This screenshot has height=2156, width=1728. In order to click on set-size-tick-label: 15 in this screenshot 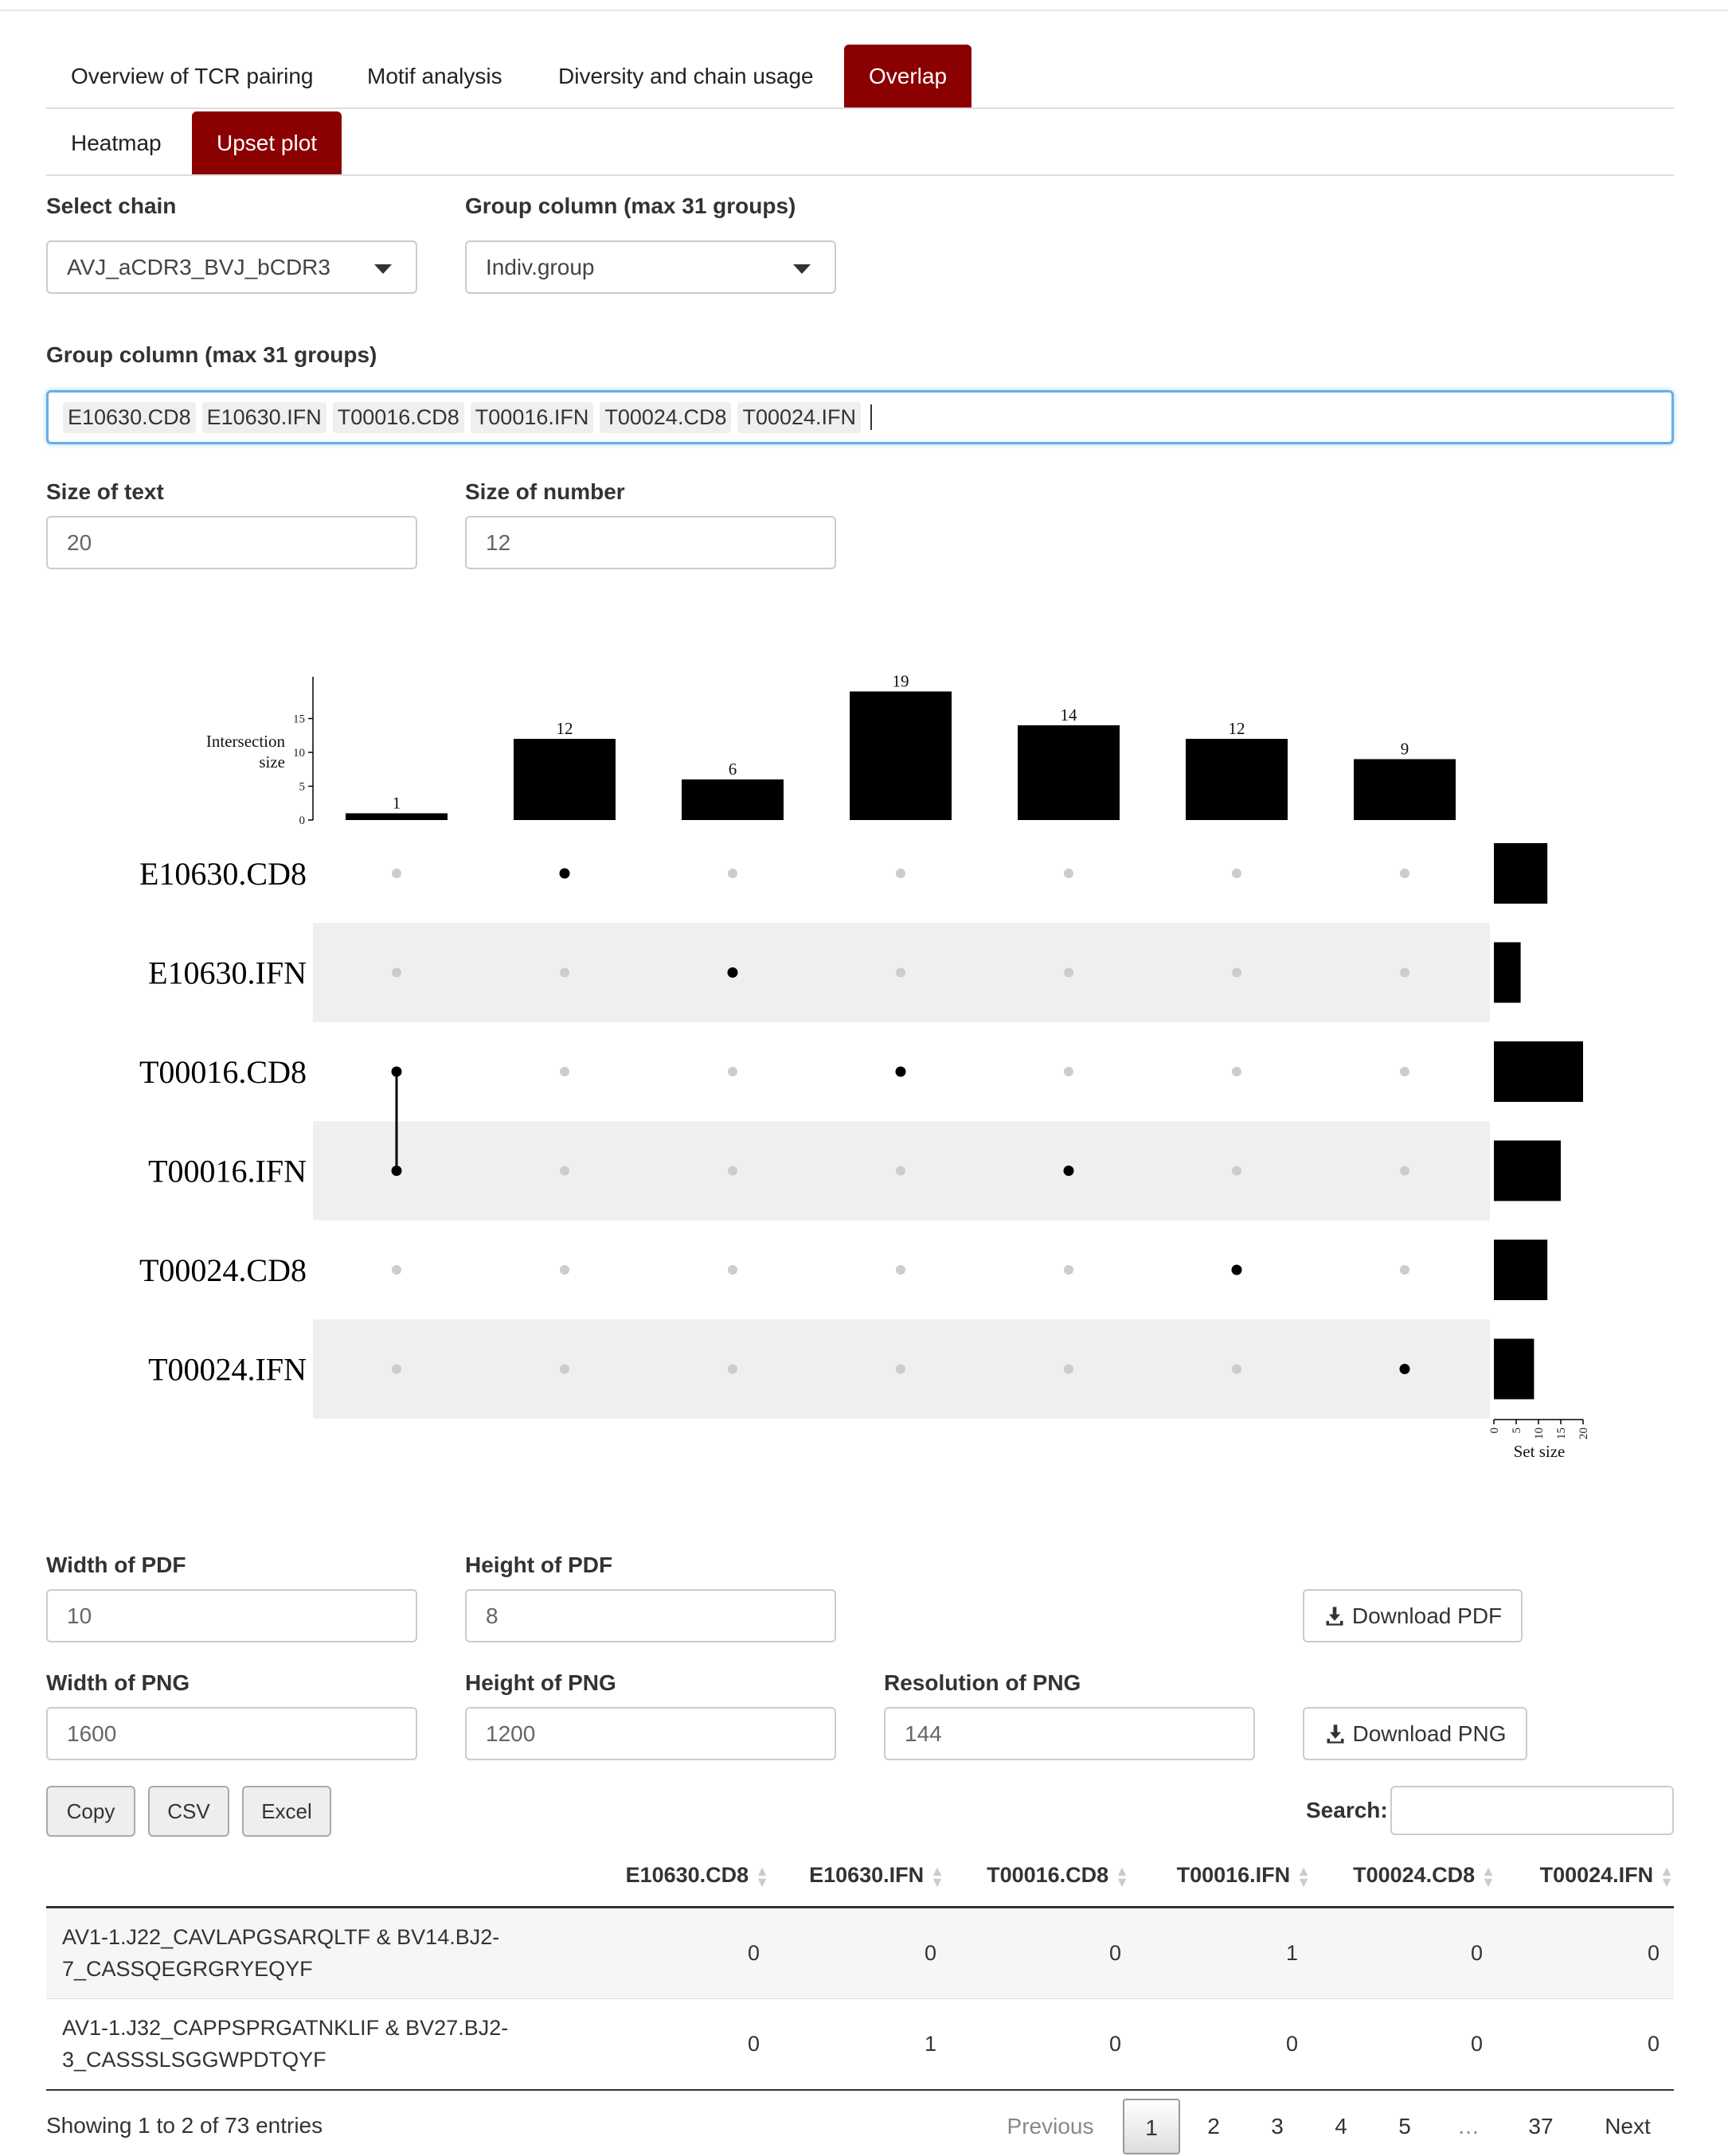, I will do `click(1561, 1433)`.